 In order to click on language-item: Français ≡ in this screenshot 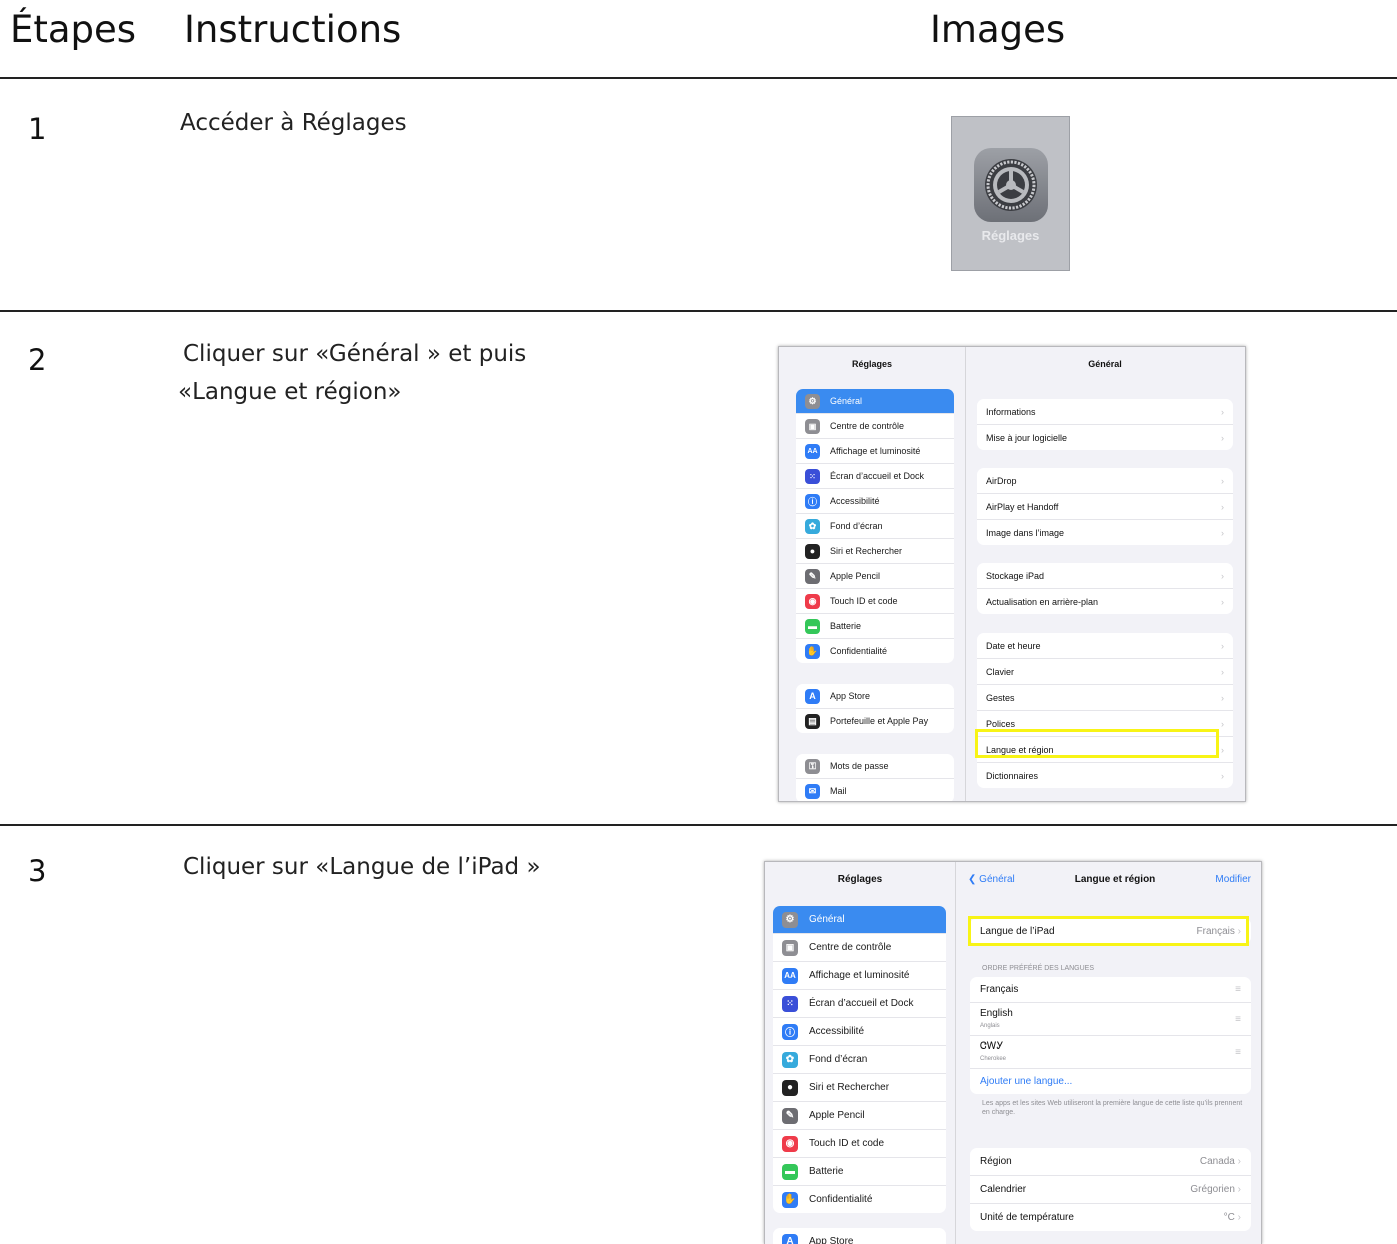, I will do `click(1110, 990)`.